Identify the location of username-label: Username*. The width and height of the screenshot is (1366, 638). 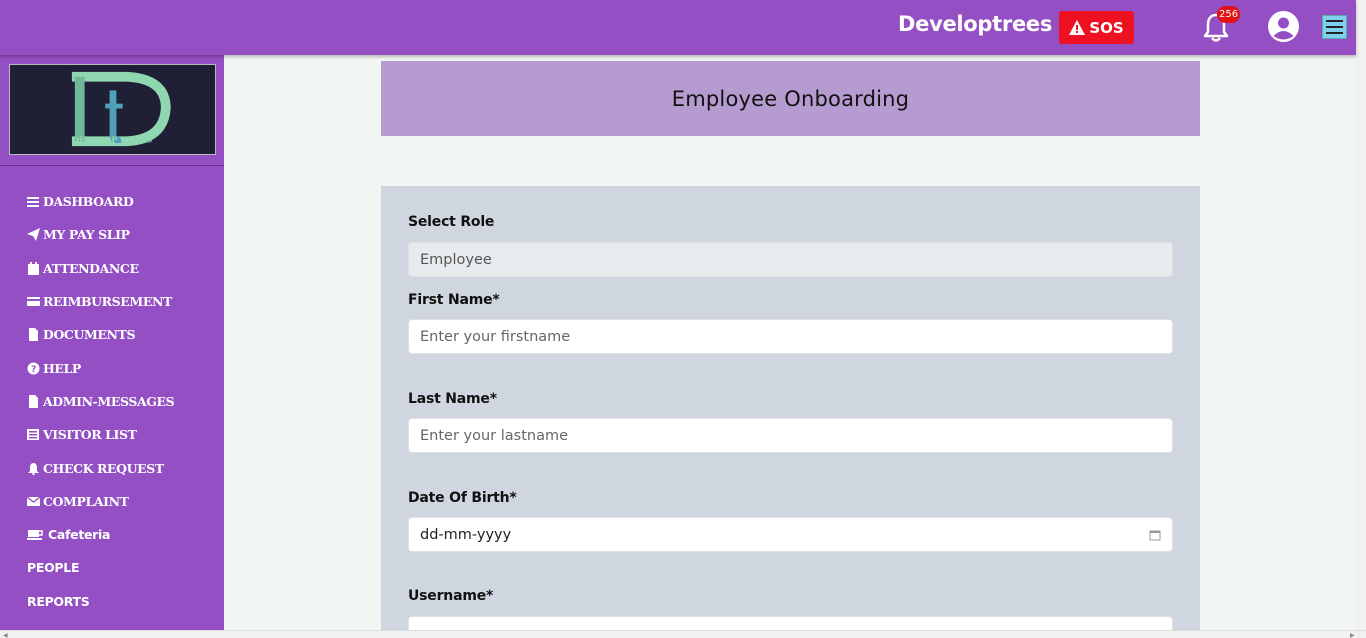
(451, 596).